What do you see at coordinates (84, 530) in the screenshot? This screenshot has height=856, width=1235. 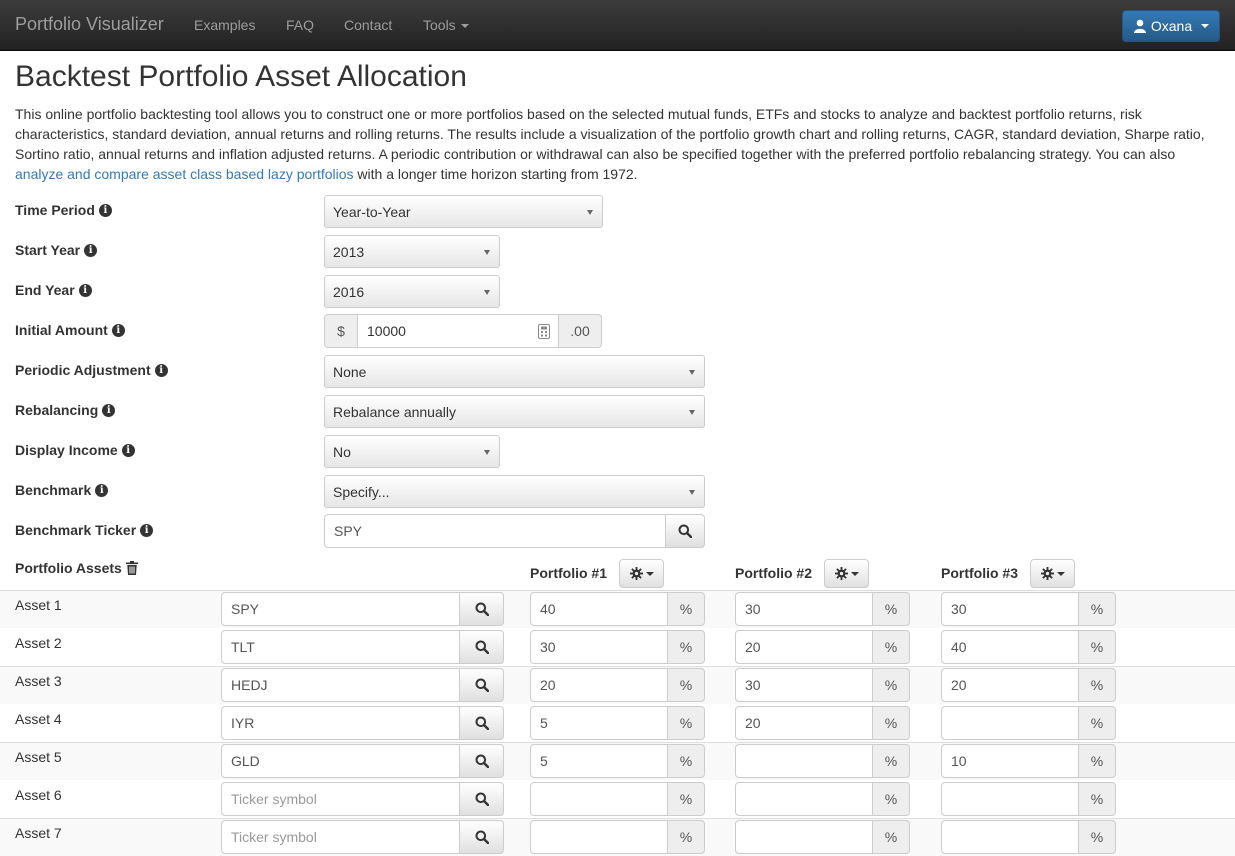 I see `benchmark-ticker-label: Benchmark Ticker i` at bounding box center [84, 530].